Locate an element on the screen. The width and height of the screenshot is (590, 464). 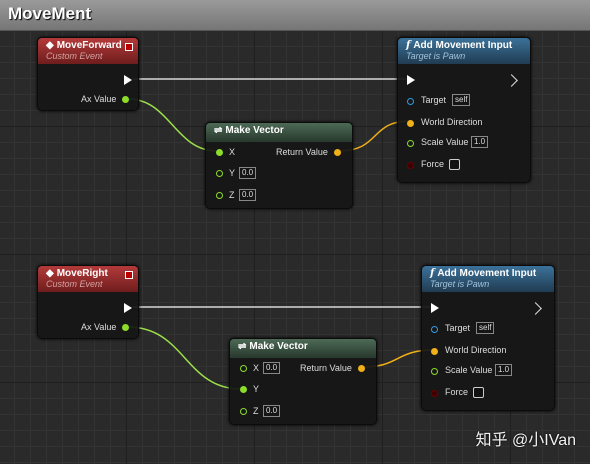
event-node-header: ◆ MoveRight Custom Event is located at coordinates (88, 279).